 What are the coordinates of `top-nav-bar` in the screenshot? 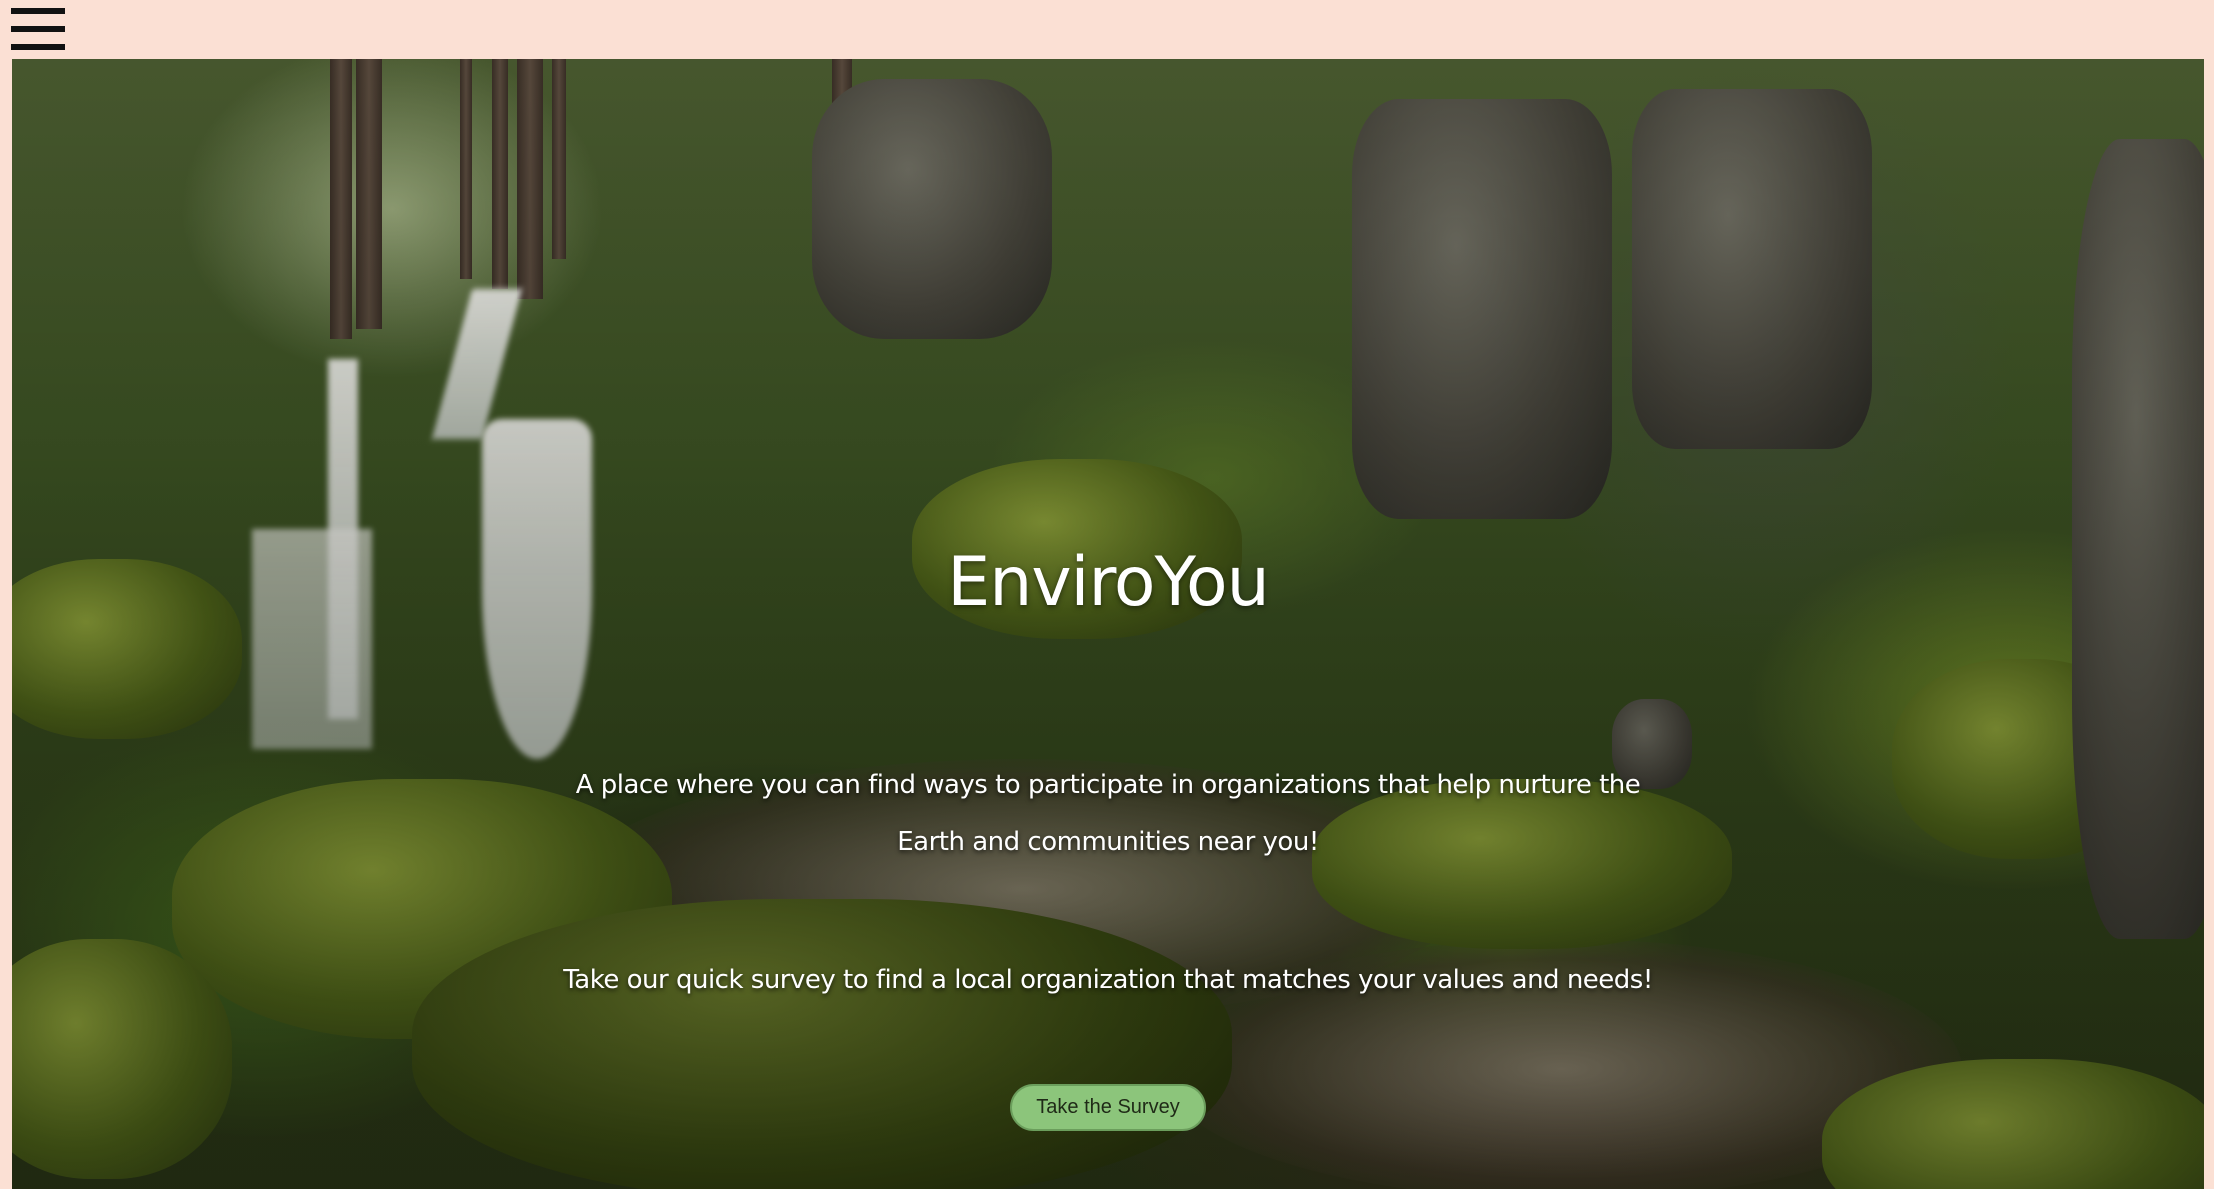 It's located at (1107, 29).